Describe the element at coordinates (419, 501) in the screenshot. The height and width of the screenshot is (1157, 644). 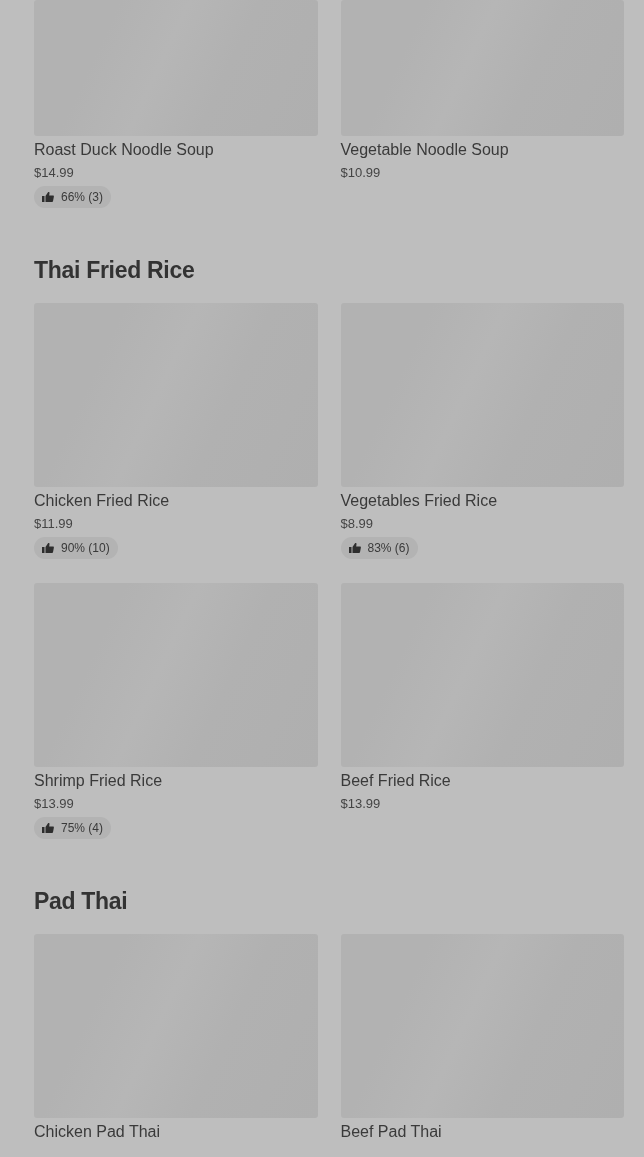
I see `dish-name: Vegetables Fried Rice` at that location.